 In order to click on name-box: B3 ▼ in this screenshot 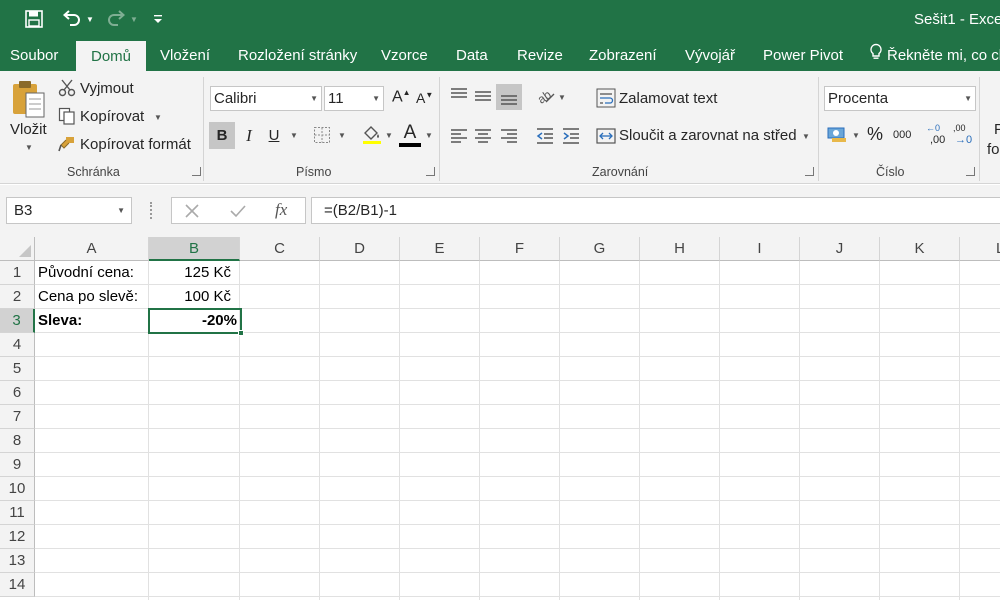, I will do `click(69, 210)`.